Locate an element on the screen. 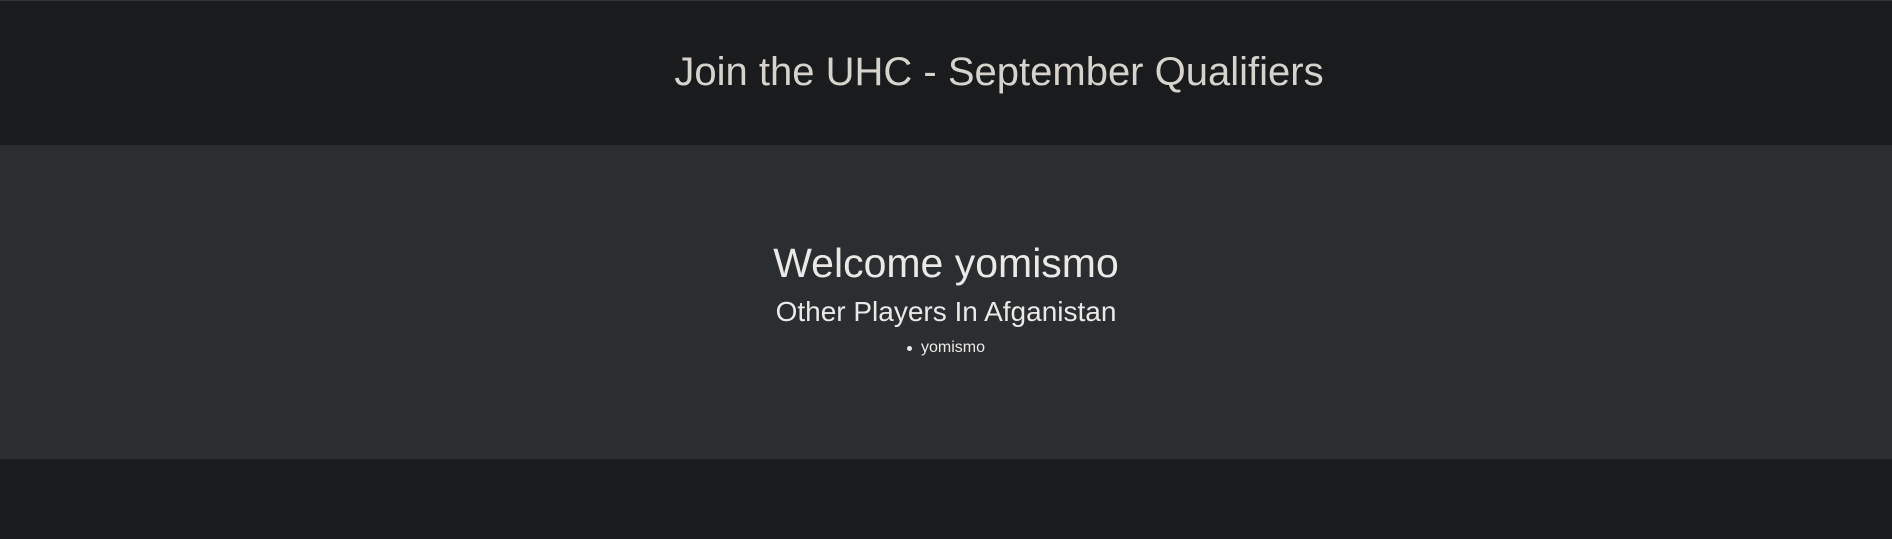  player-name: yomismo is located at coordinates (952, 347).